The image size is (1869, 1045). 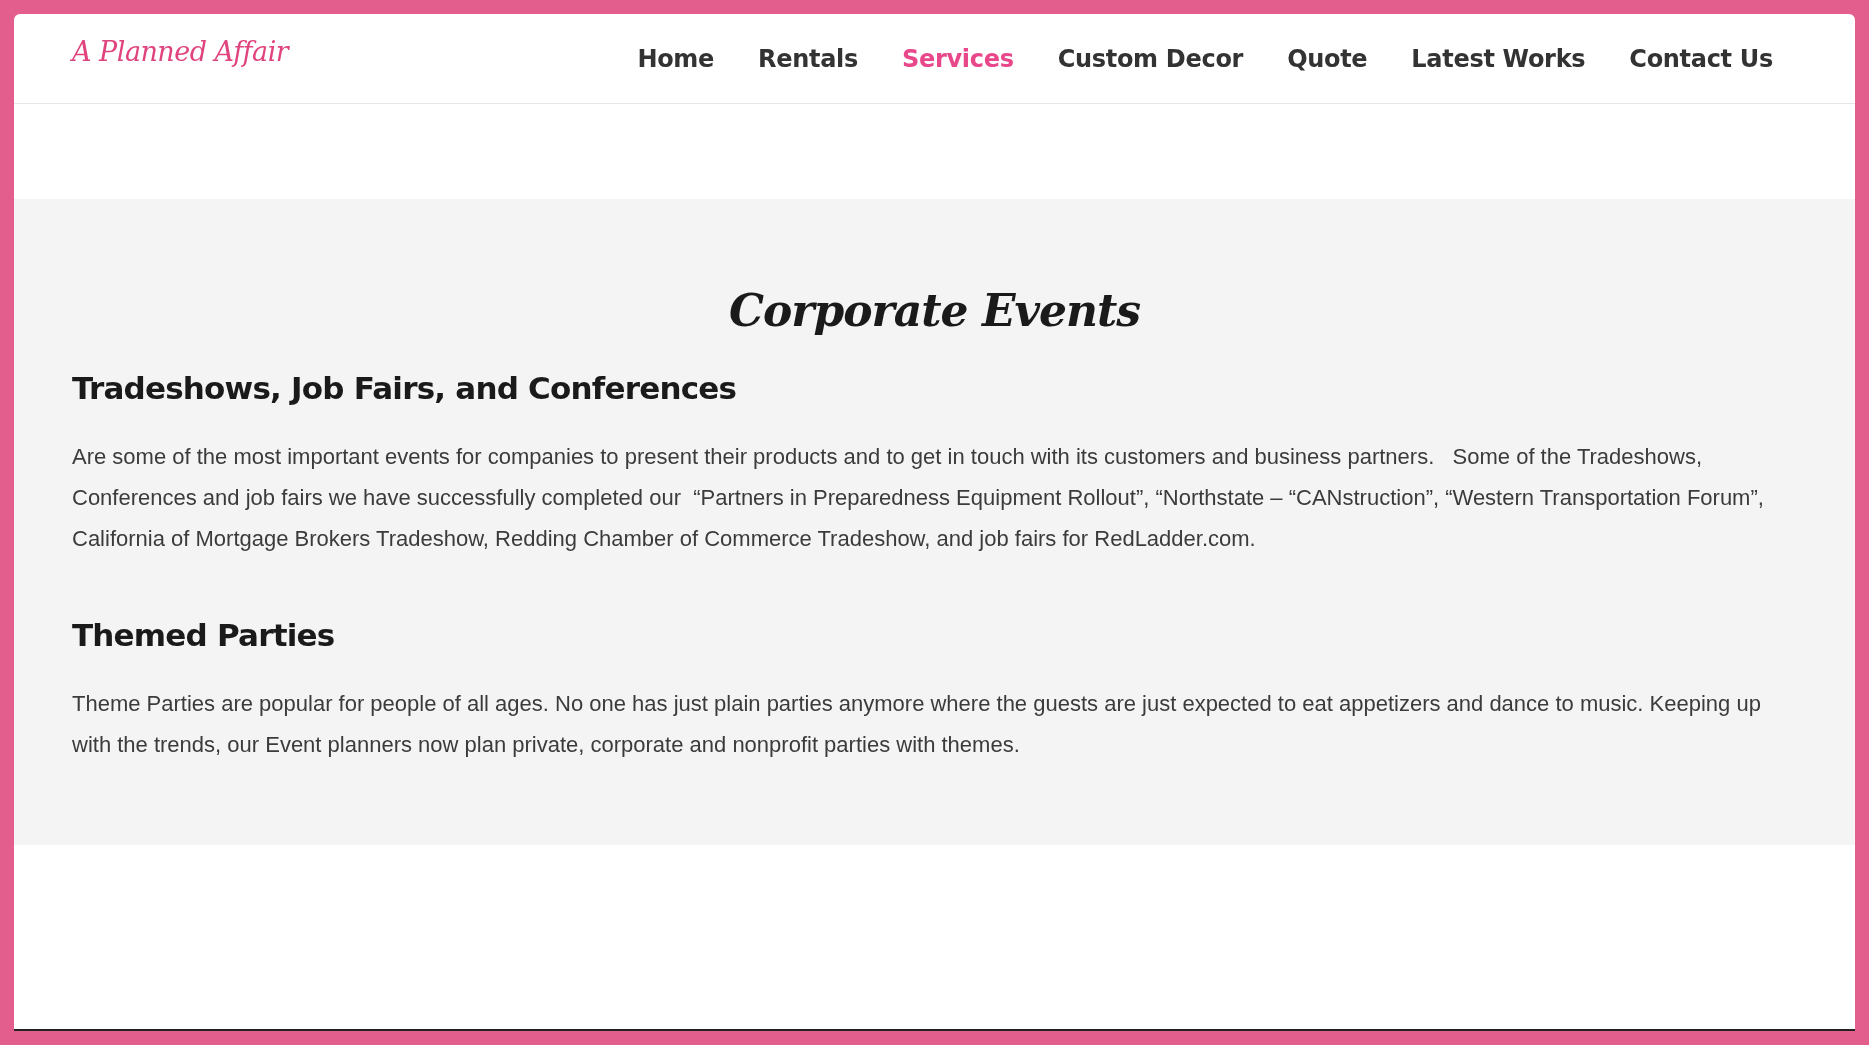 What do you see at coordinates (958, 58) in the screenshot?
I see `nav-link: Services` at bounding box center [958, 58].